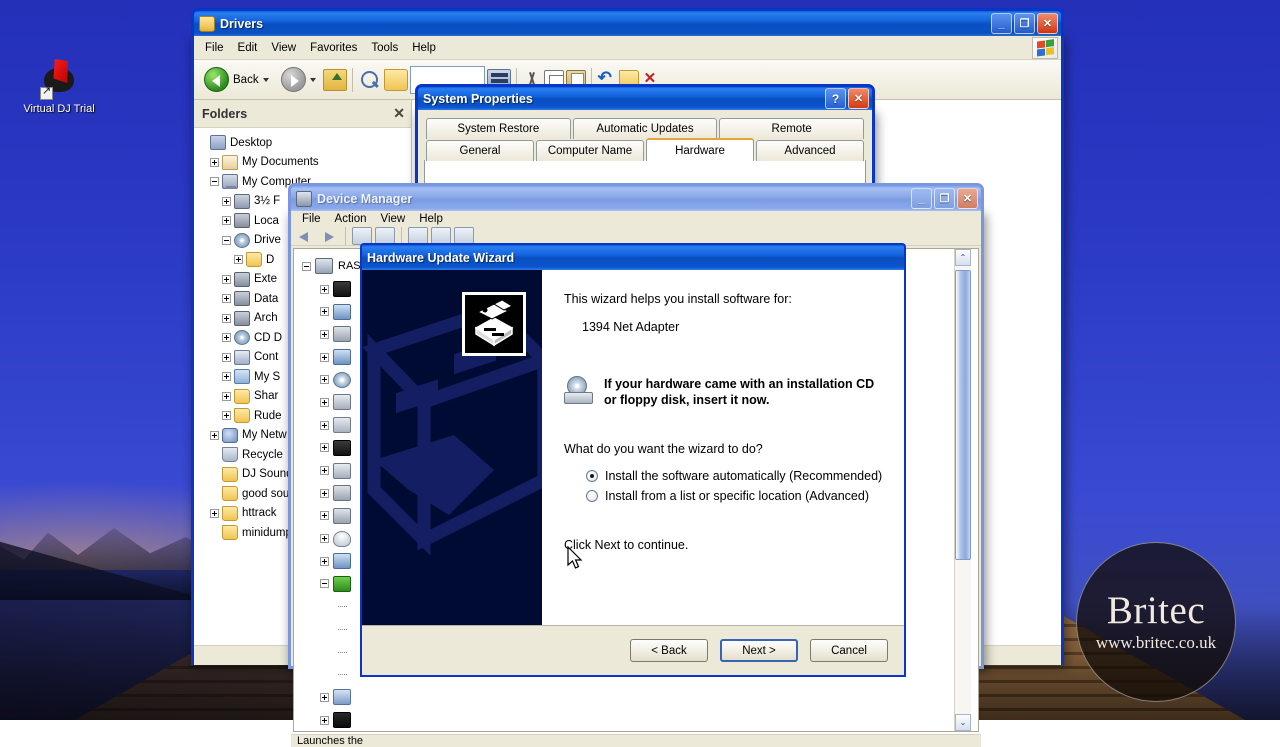  I want to click on wizard-button-bar: < Back Next > Cancel, so click(633, 650).